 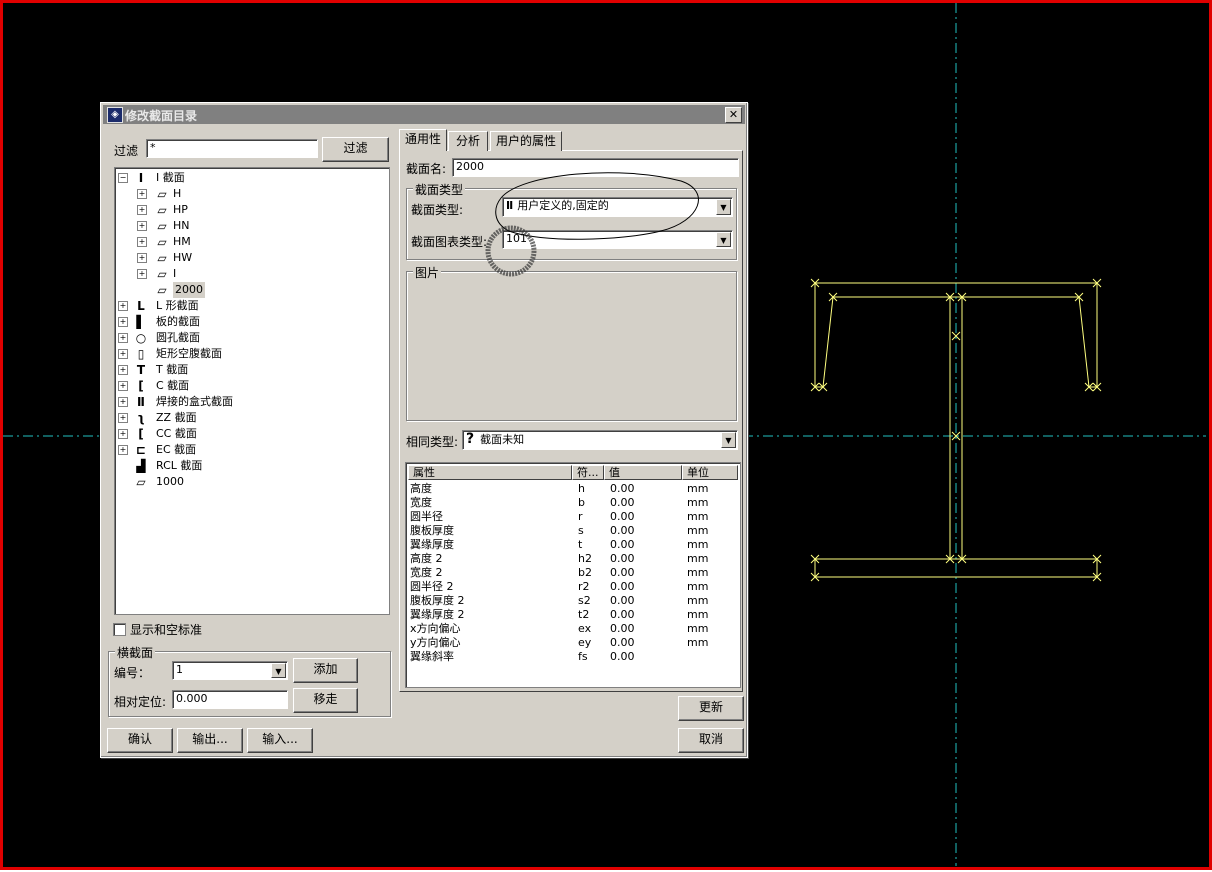 What do you see at coordinates (511, 251) in the screenshot?
I see `annotation-circle` at bounding box center [511, 251].